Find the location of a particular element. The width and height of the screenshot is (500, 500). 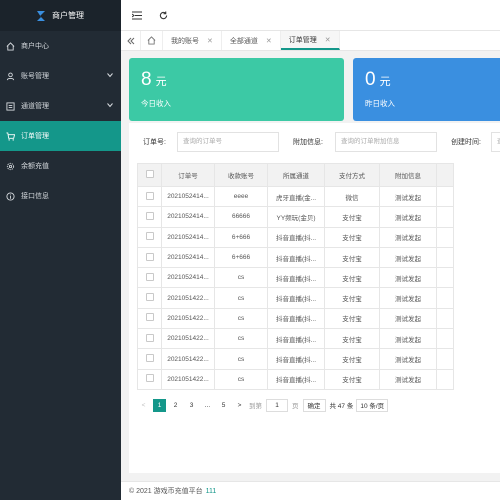

tab-label: 全部通道 is located at coordinates (243, 41).